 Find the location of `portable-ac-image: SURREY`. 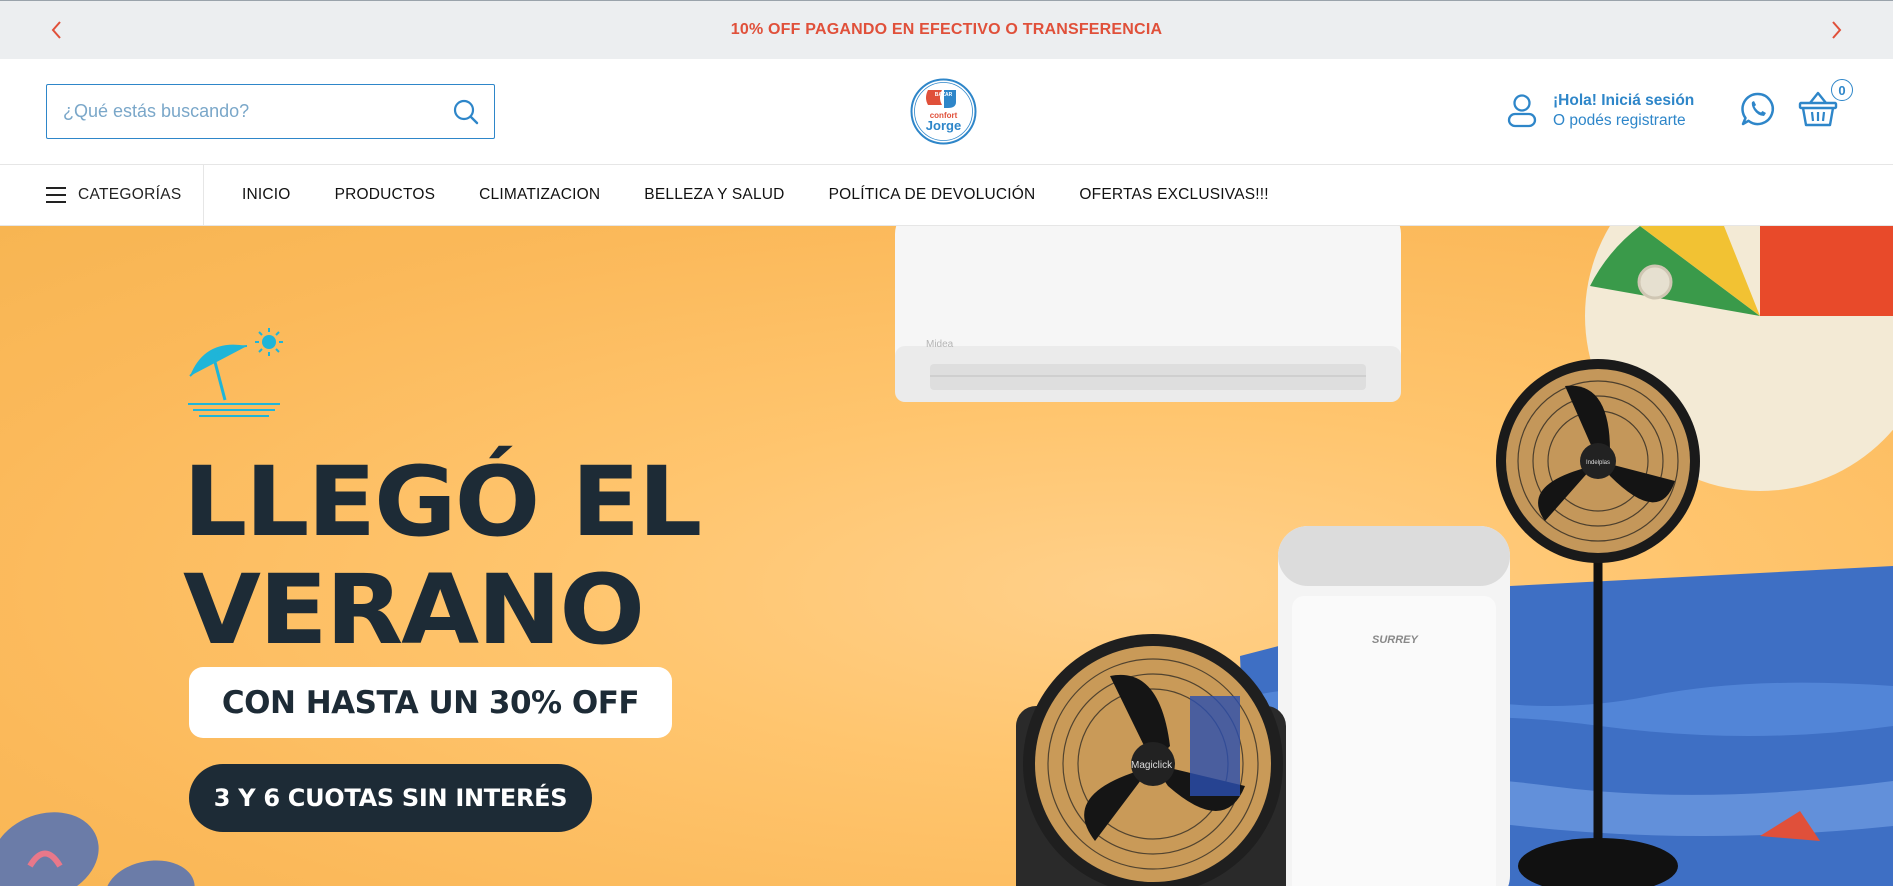

portable-ac-image: SURREY is located at coordinates (1394, 706).